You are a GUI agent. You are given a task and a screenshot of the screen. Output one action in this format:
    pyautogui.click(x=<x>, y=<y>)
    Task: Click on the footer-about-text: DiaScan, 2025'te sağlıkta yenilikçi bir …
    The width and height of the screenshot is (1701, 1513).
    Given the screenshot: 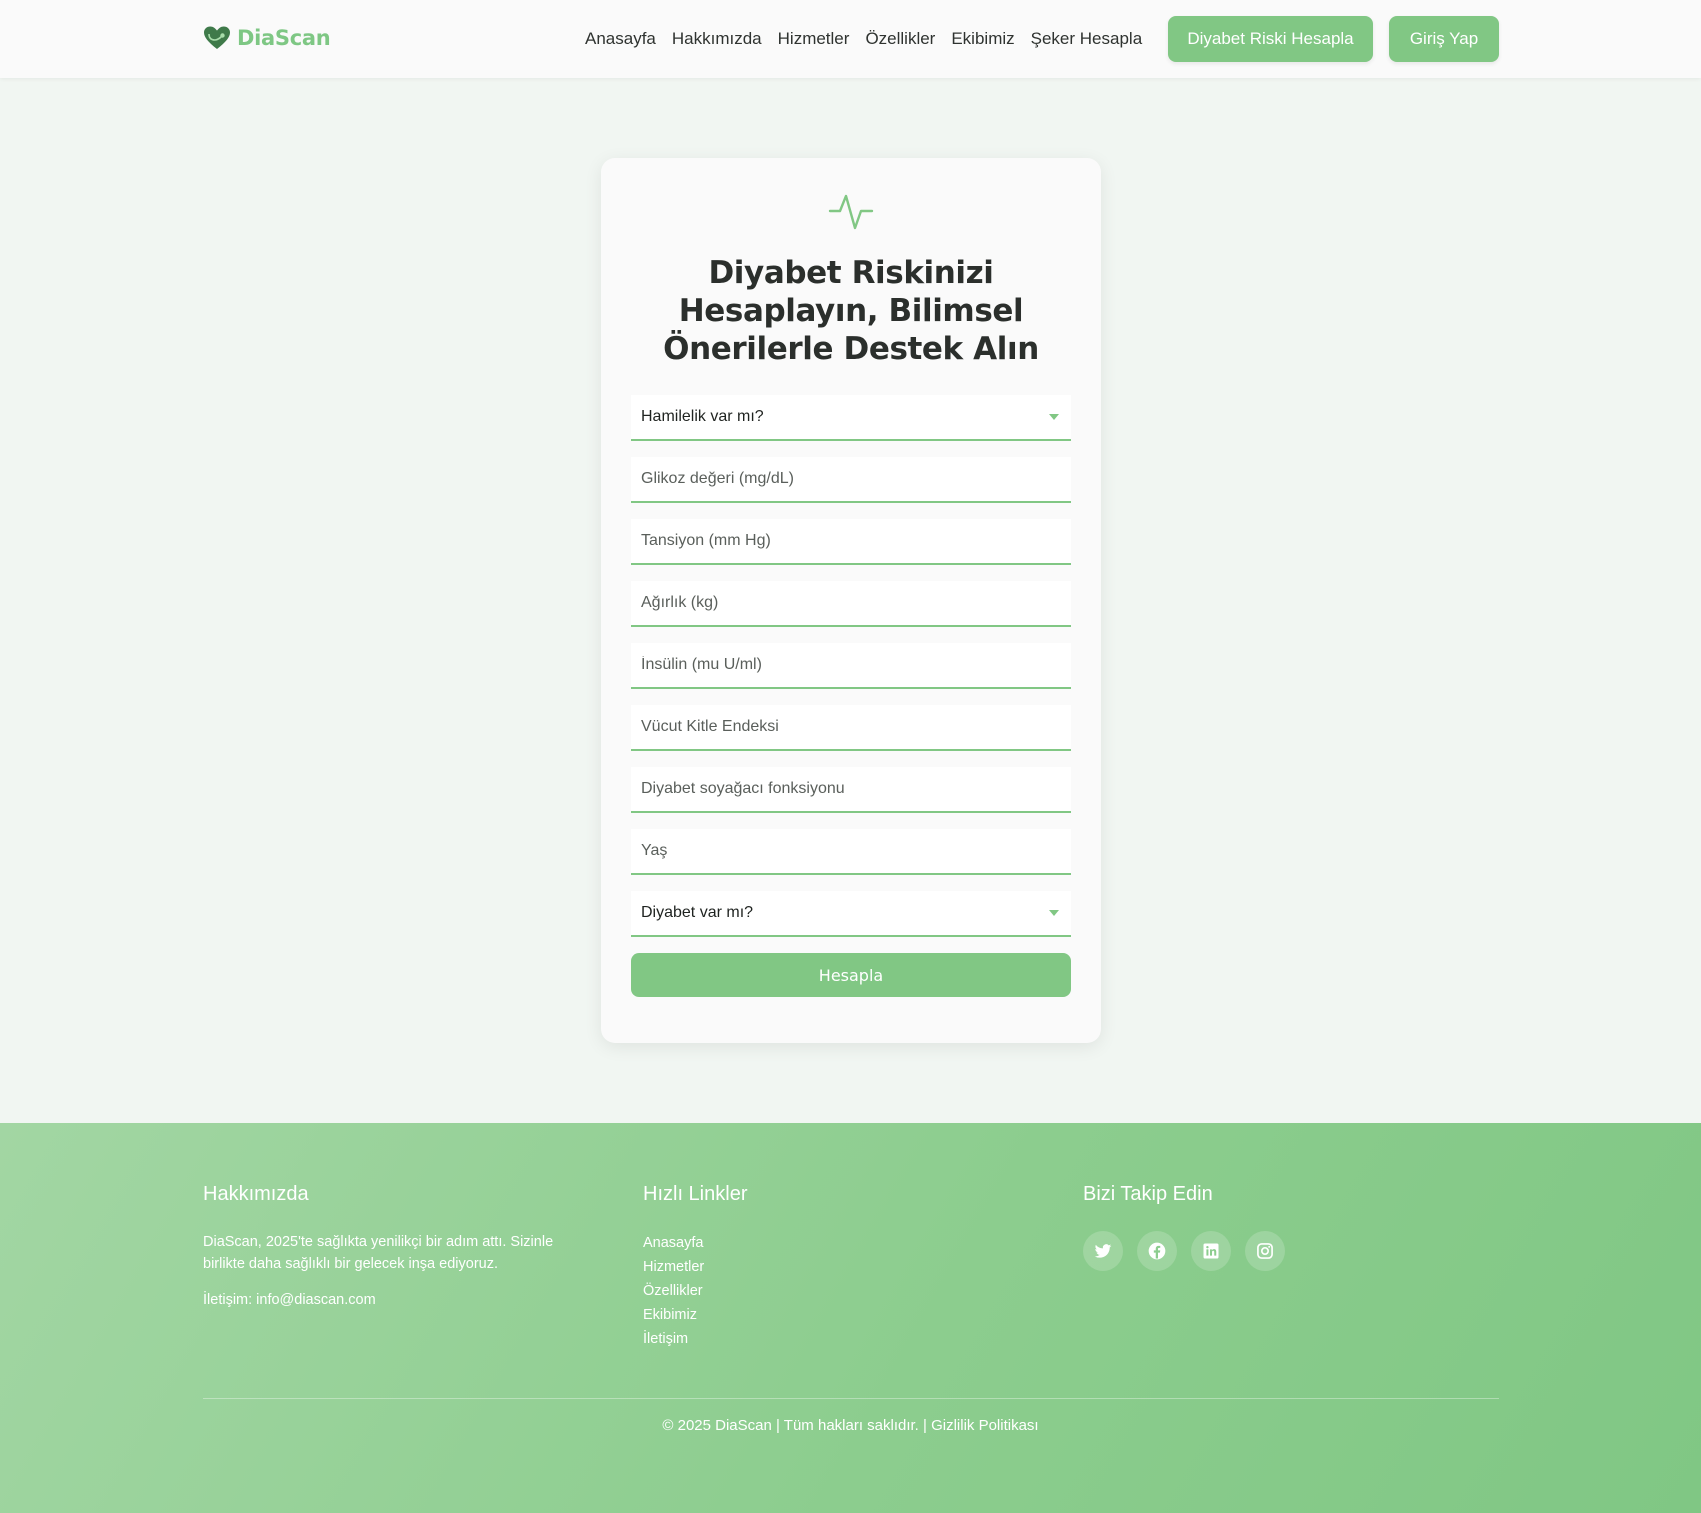 What is the action you would take?
    pyautogui.click(x=378, y=1253)
    